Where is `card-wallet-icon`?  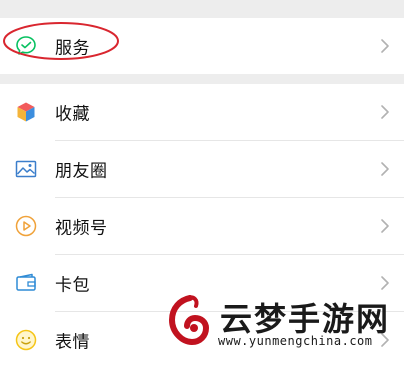
card-wallet-icon is located at coordinates (26, 283).